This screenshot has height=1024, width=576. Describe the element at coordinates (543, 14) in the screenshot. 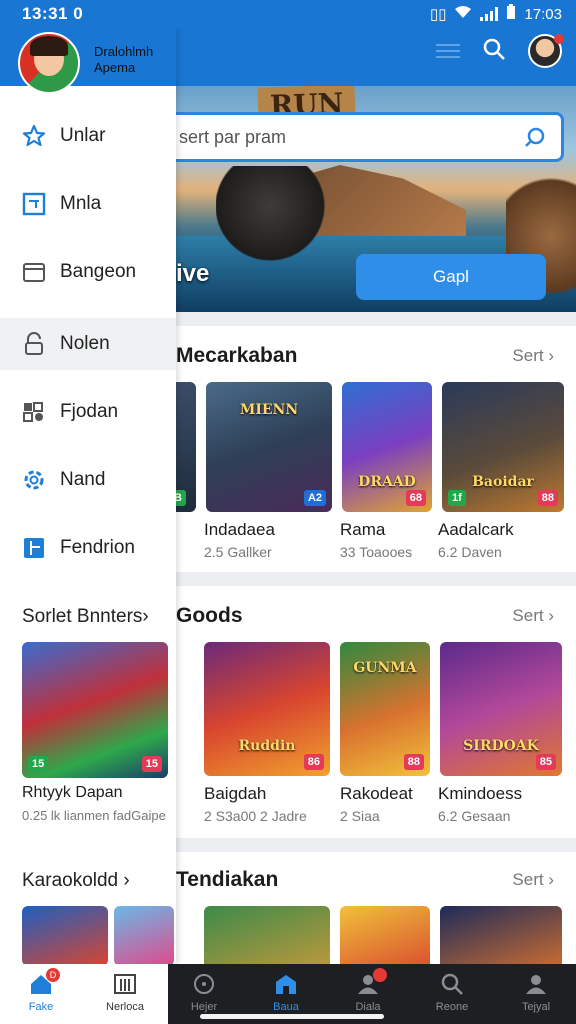

I see `status-time-right: 17:03` at that location.